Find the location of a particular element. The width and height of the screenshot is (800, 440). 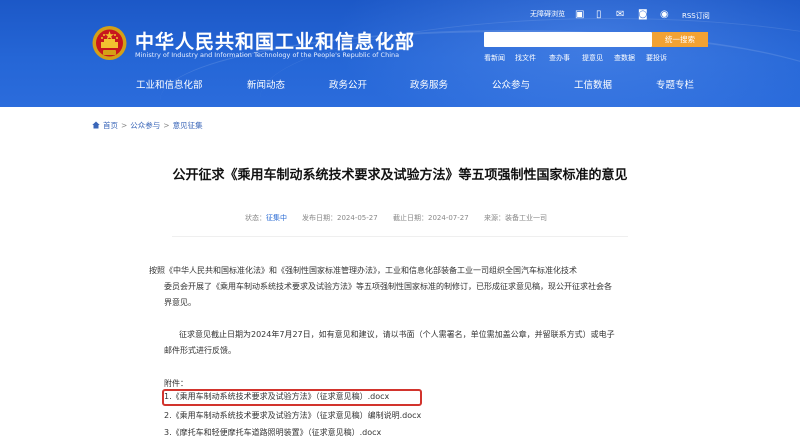

meta-published: 发布日期：2024-05-27 is located at coordinates (340, 218).